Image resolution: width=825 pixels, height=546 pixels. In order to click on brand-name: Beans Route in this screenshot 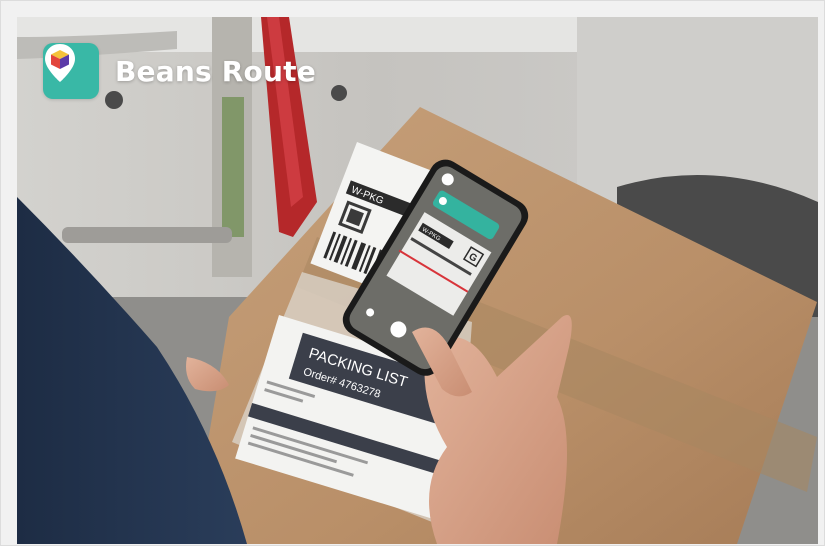, I will do `click(215, 71)`.